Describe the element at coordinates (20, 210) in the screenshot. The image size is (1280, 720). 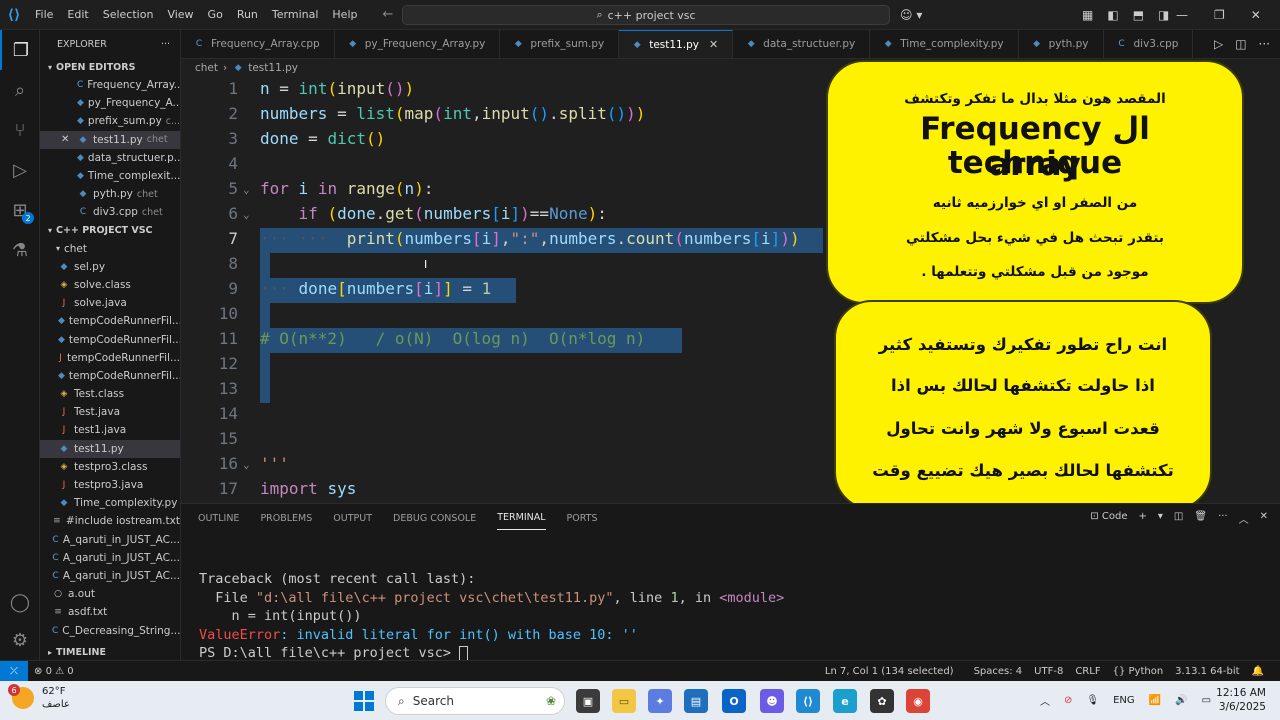
I see `extensions-icon: ⊞ 2` at that location.